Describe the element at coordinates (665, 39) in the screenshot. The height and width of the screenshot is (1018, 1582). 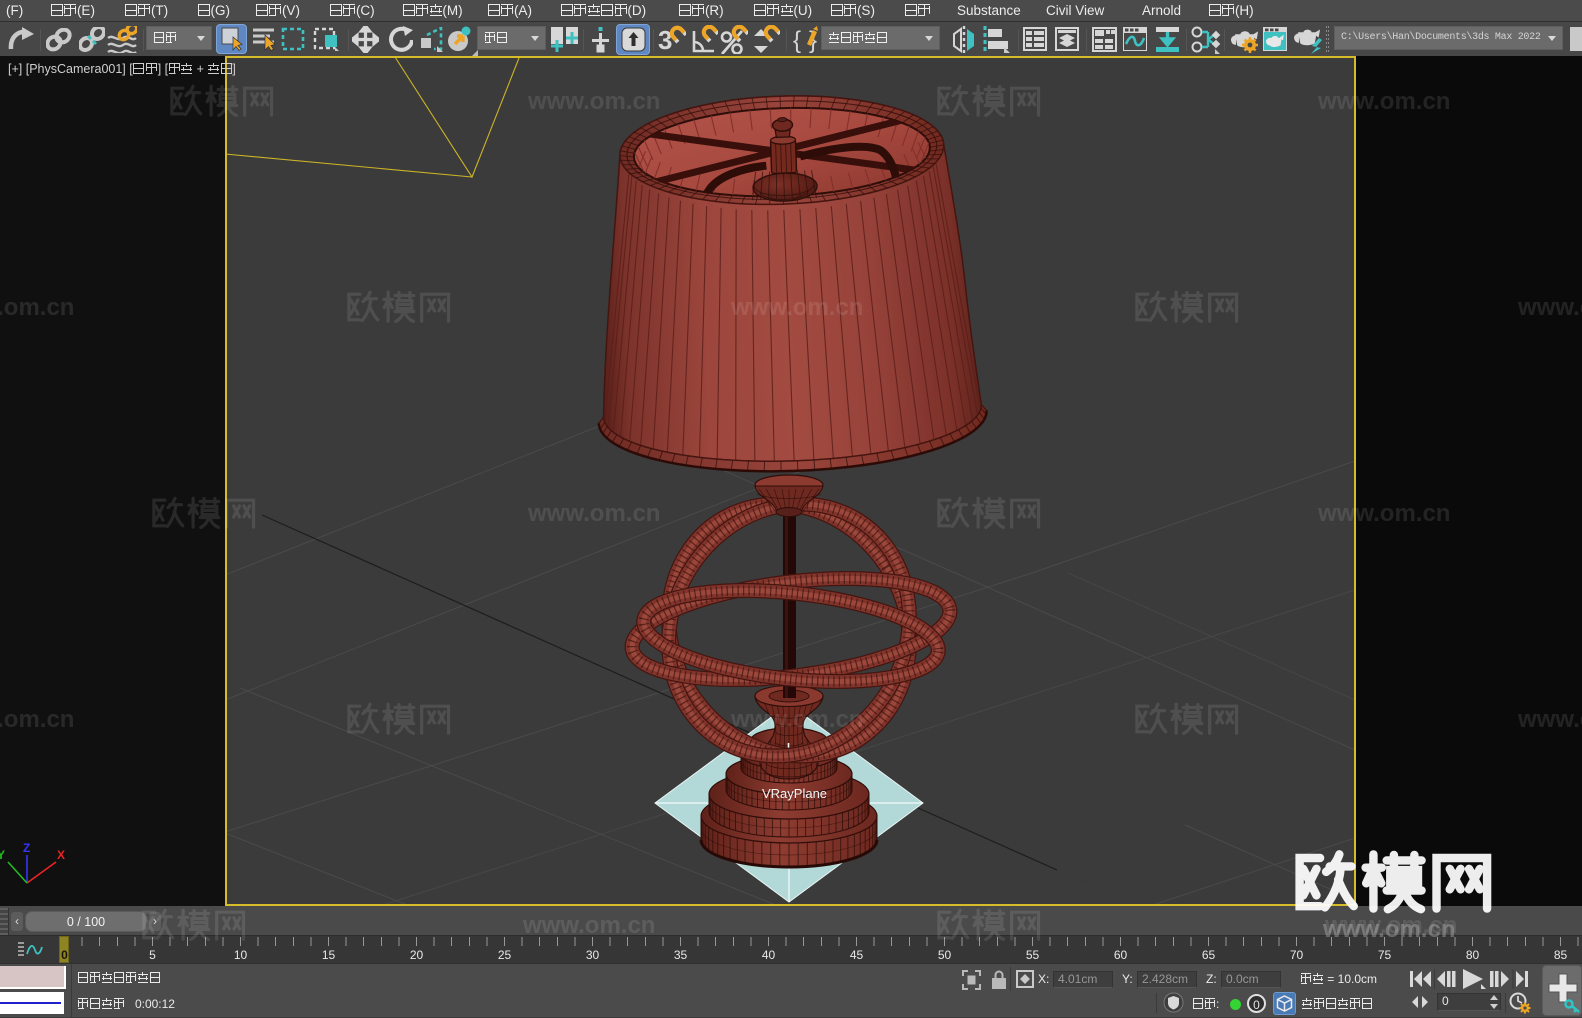
I see `svg-text: 3` at that location.